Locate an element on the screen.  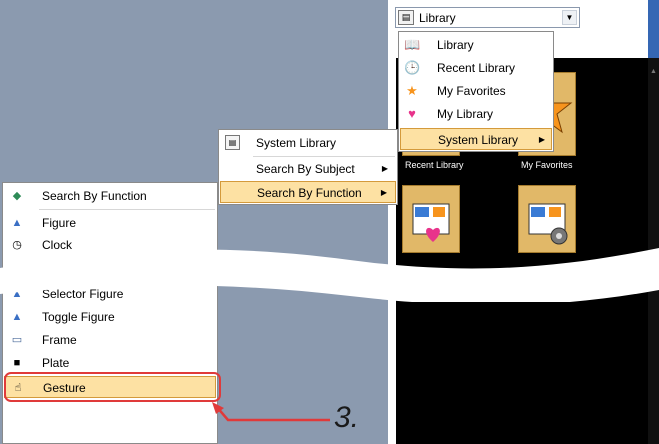
panel-divider is located at coordinates (388, 222).